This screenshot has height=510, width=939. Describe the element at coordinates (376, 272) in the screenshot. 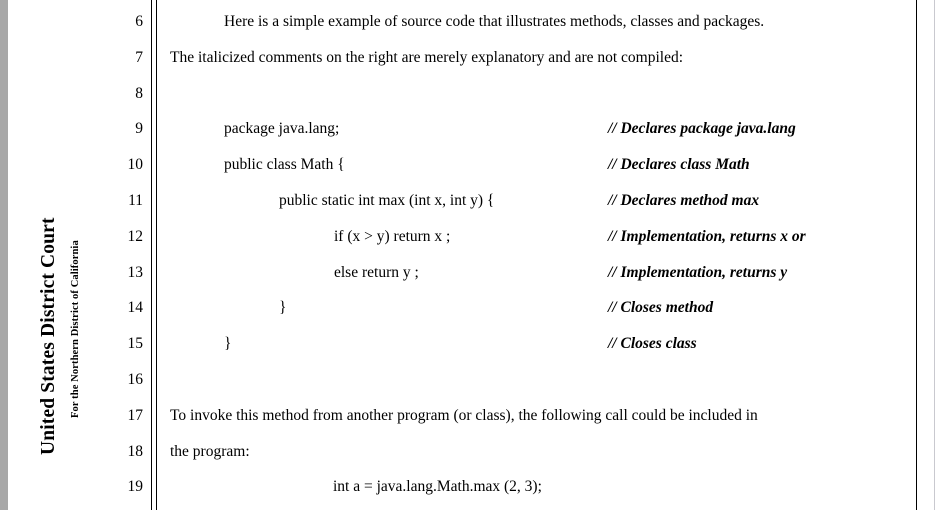

I see `document-text-line: else return y ;` at that location.